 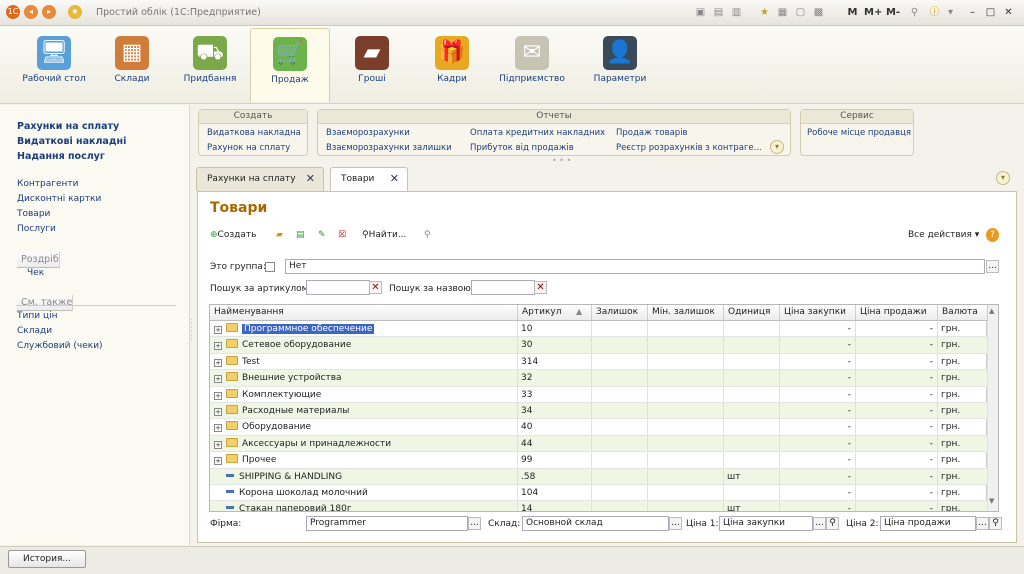 I want to click on report-mutual-settlements: Взаєморозрахунки, so click(x=368, y=133).